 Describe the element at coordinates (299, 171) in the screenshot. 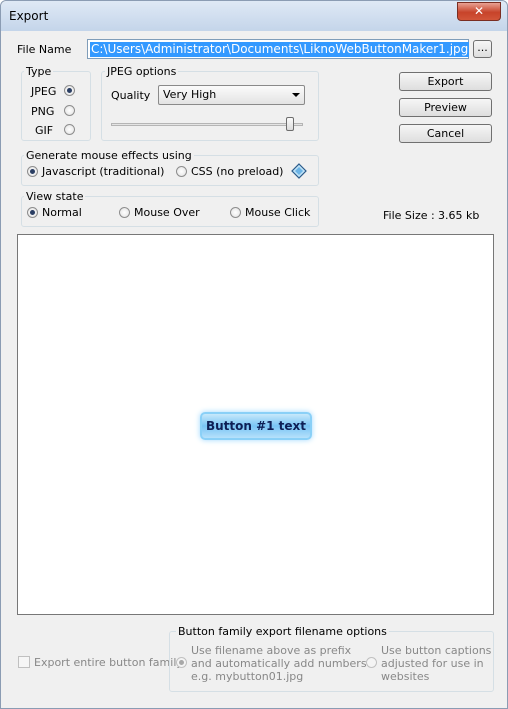

I see `diamond-help-icon` at that location.